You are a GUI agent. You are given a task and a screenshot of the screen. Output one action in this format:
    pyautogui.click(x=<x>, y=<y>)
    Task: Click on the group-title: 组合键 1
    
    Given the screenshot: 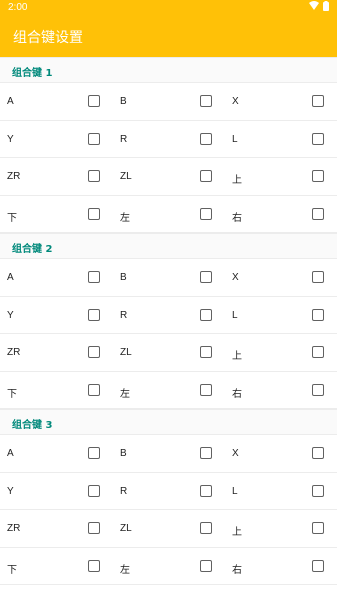 What is the action you would take?
    pyautogui.click(x=32, y=73)
    